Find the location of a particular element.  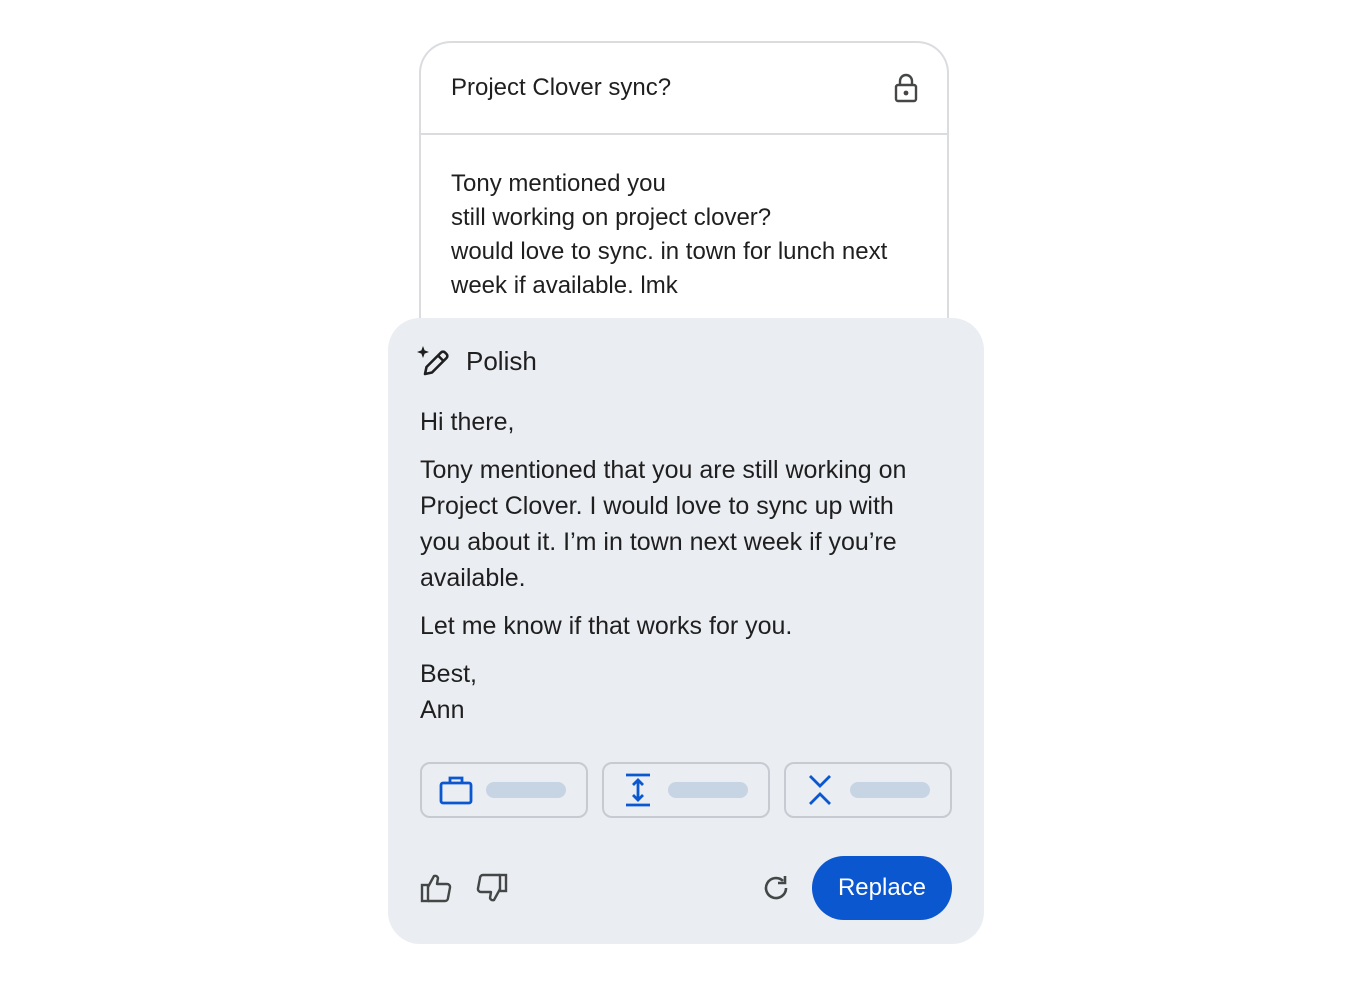

refine-chips is located at coordinates (686, 790).